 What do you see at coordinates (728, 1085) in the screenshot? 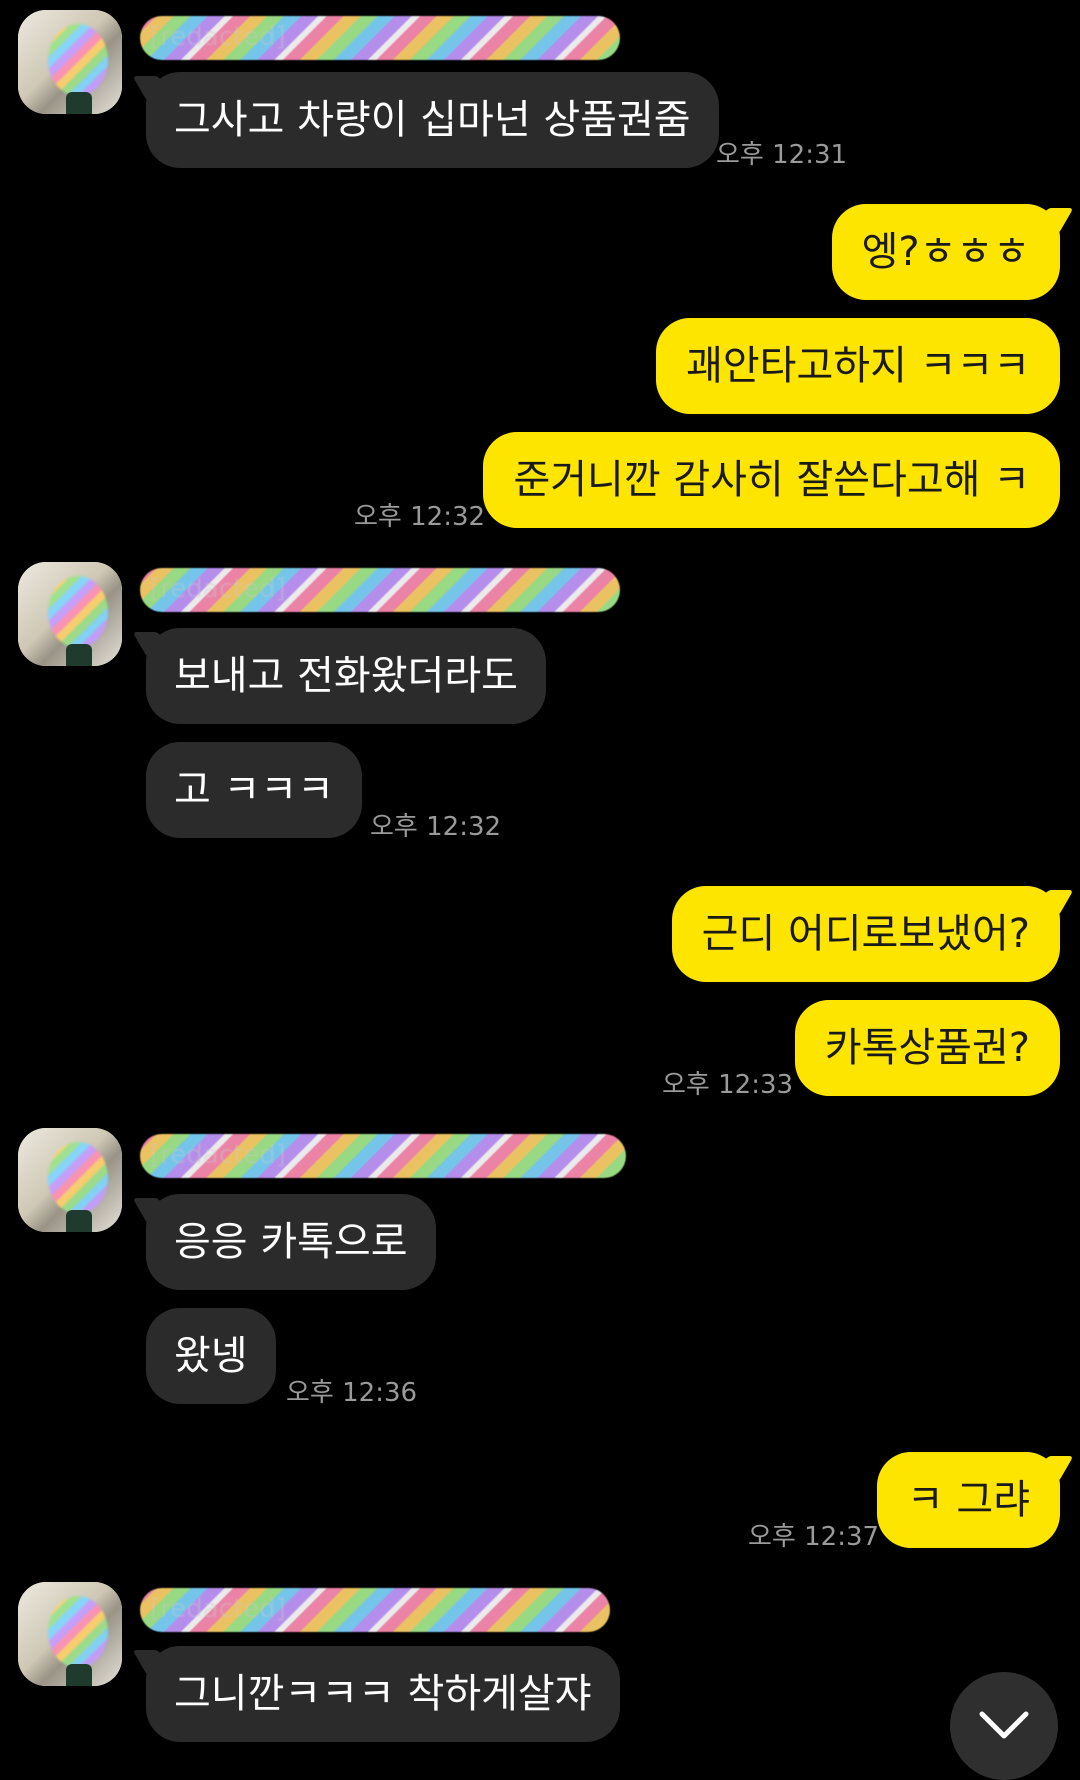
I see `message-time: 오후 12:33` at bounding box center [728, 1085].